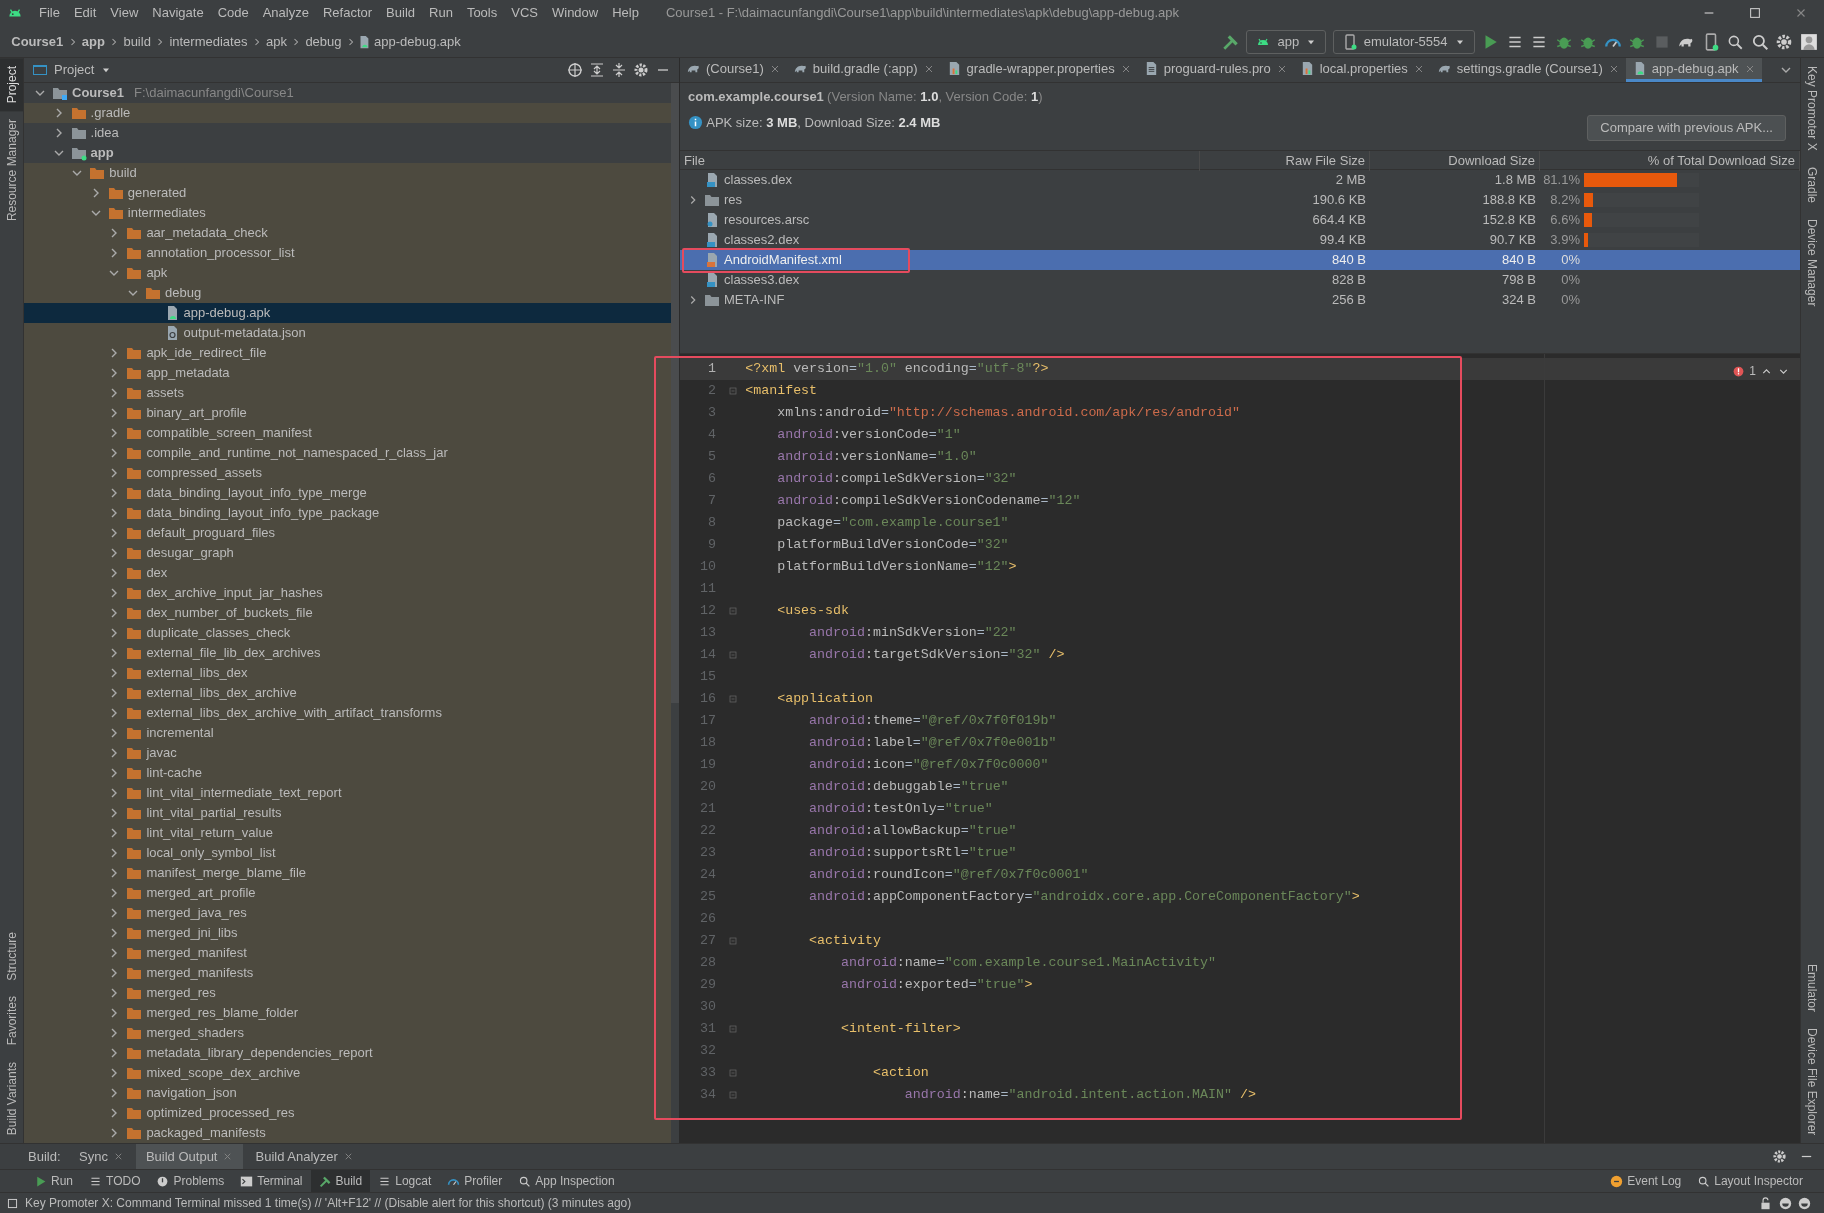 The image size is (1824, 1213). What do you see at coordinates (347, 593) in the screenshot?
I see `tree-item: dex_archive_input_jar_hashes` at bounding box center [347, 593].